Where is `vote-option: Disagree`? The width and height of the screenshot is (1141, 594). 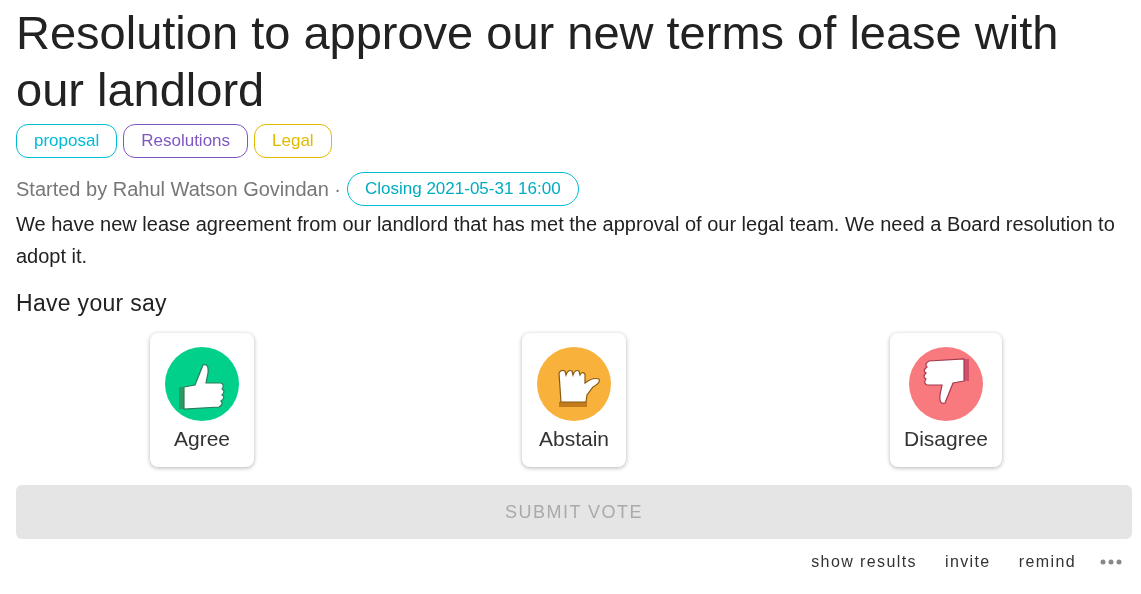 vote-option: Disagree is located at coordinates (945, 400).